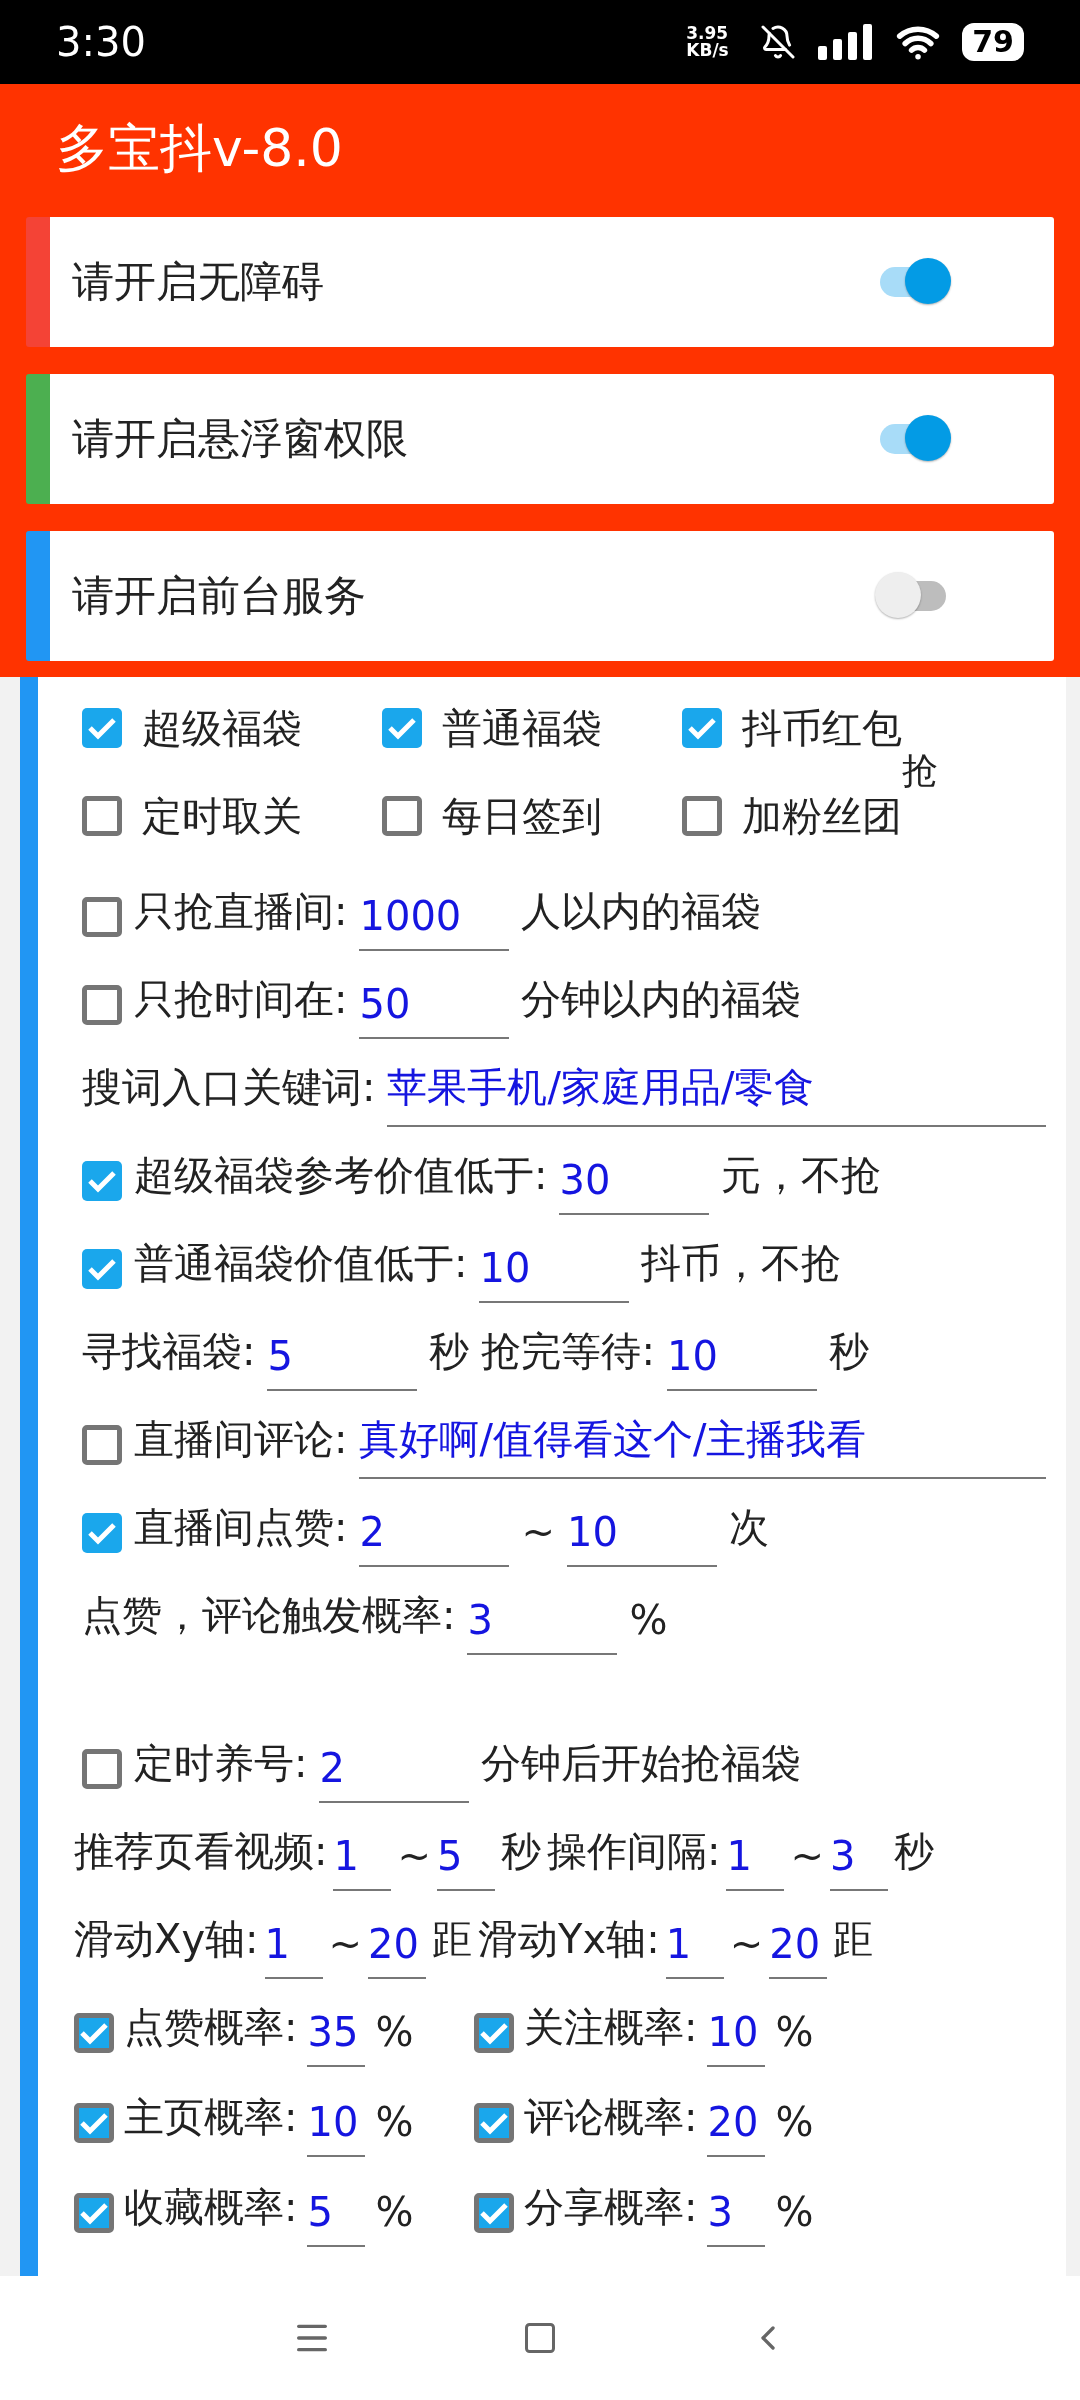 This screenshot has width=1080, height=2400. I want to click on option-label: 每日签到, so click(522, 816).